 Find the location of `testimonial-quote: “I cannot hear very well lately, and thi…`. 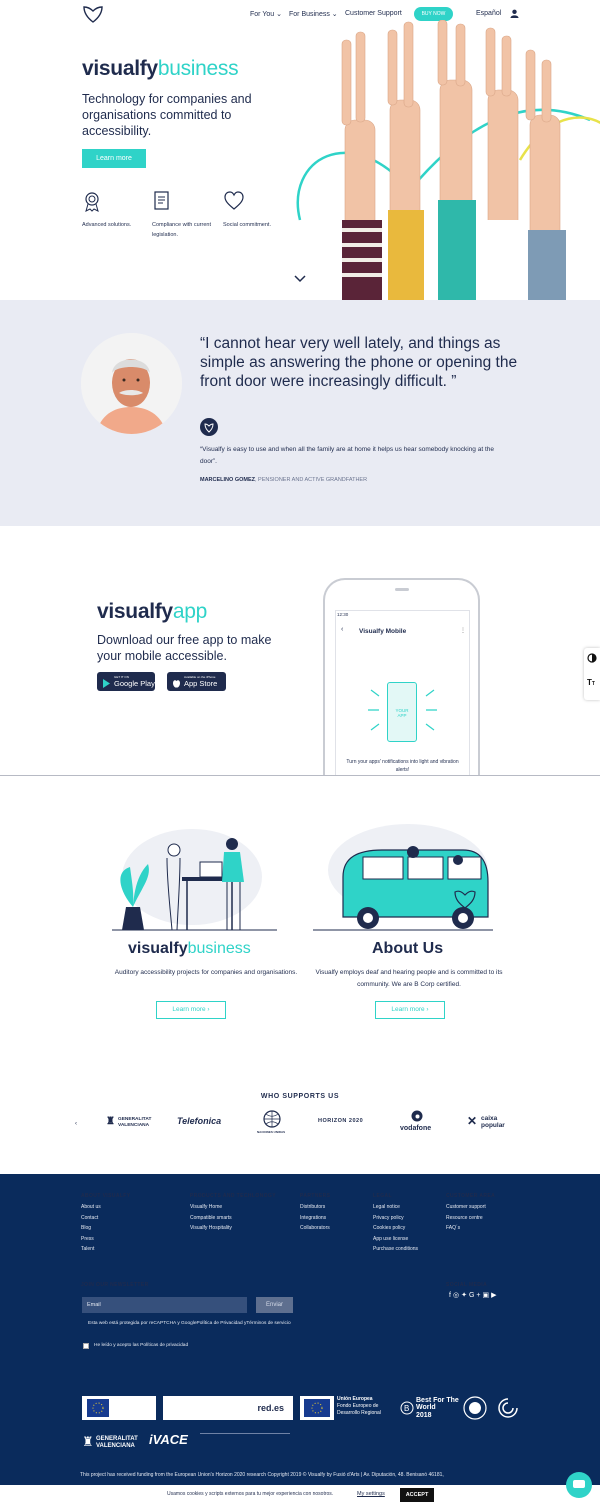

testimonial-quote: “I cannot hear very well lately, and thi… is located at coordinates (359, 362).